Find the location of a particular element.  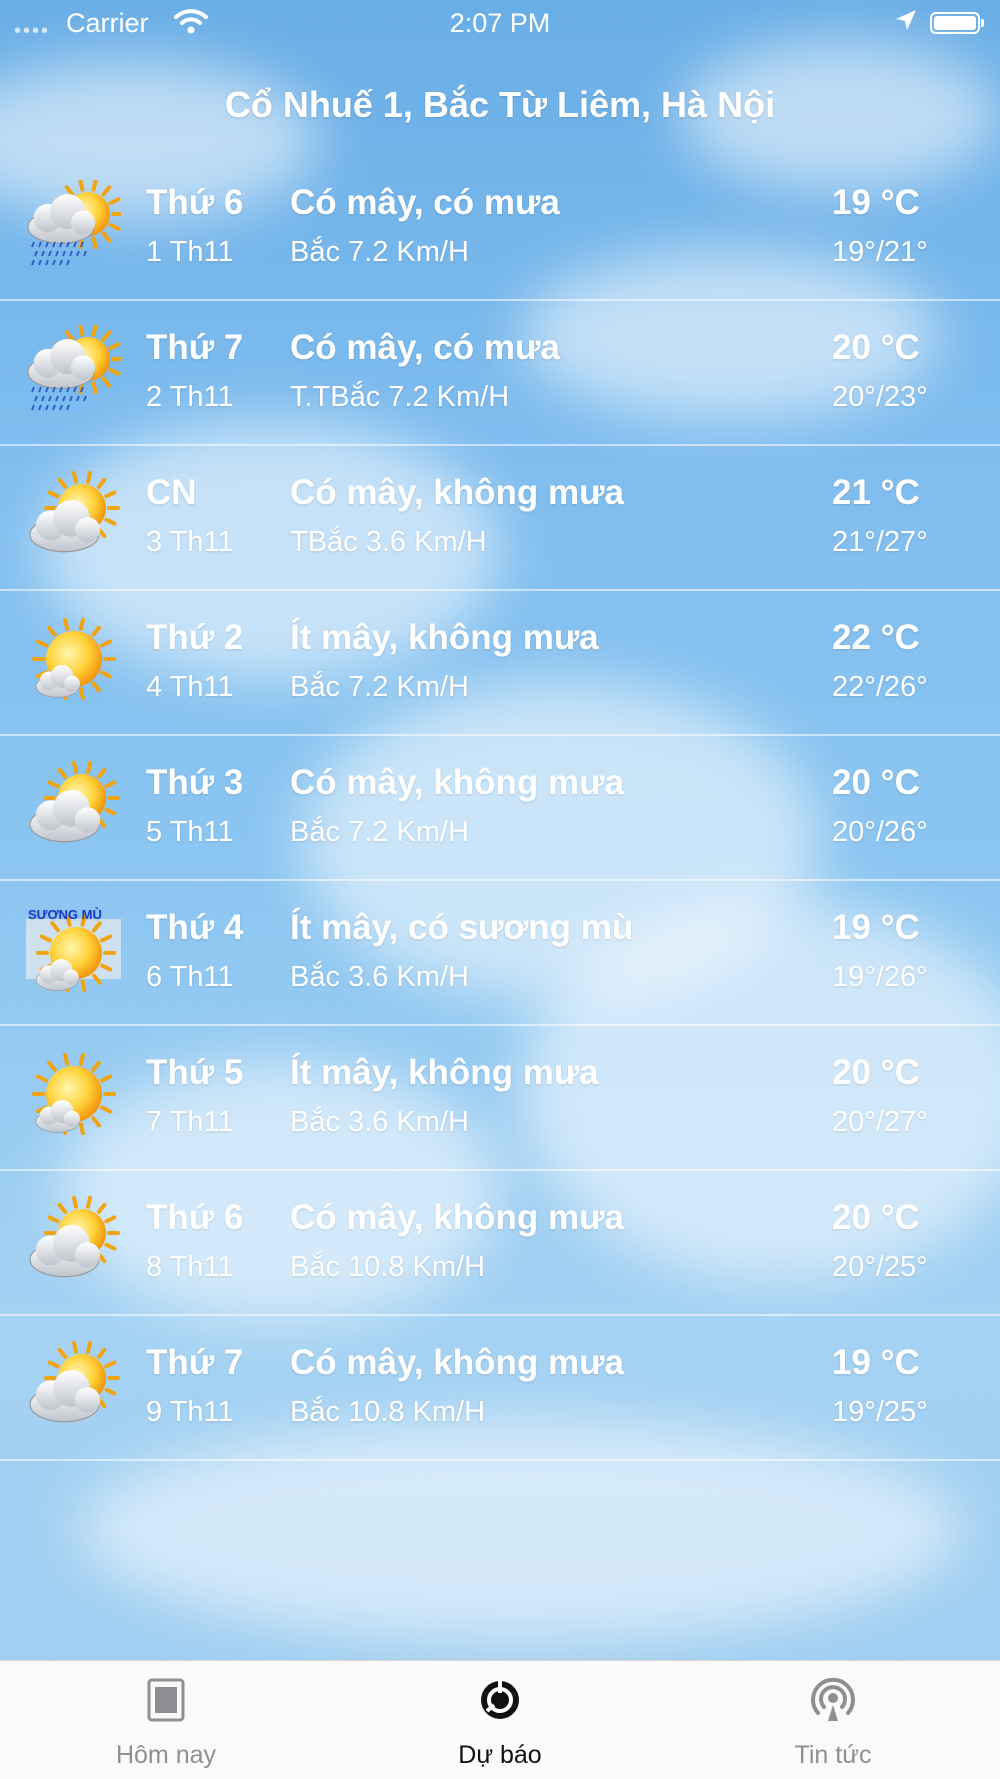

forecast-date: 4 Th11 is located at coordinates (190, 687).